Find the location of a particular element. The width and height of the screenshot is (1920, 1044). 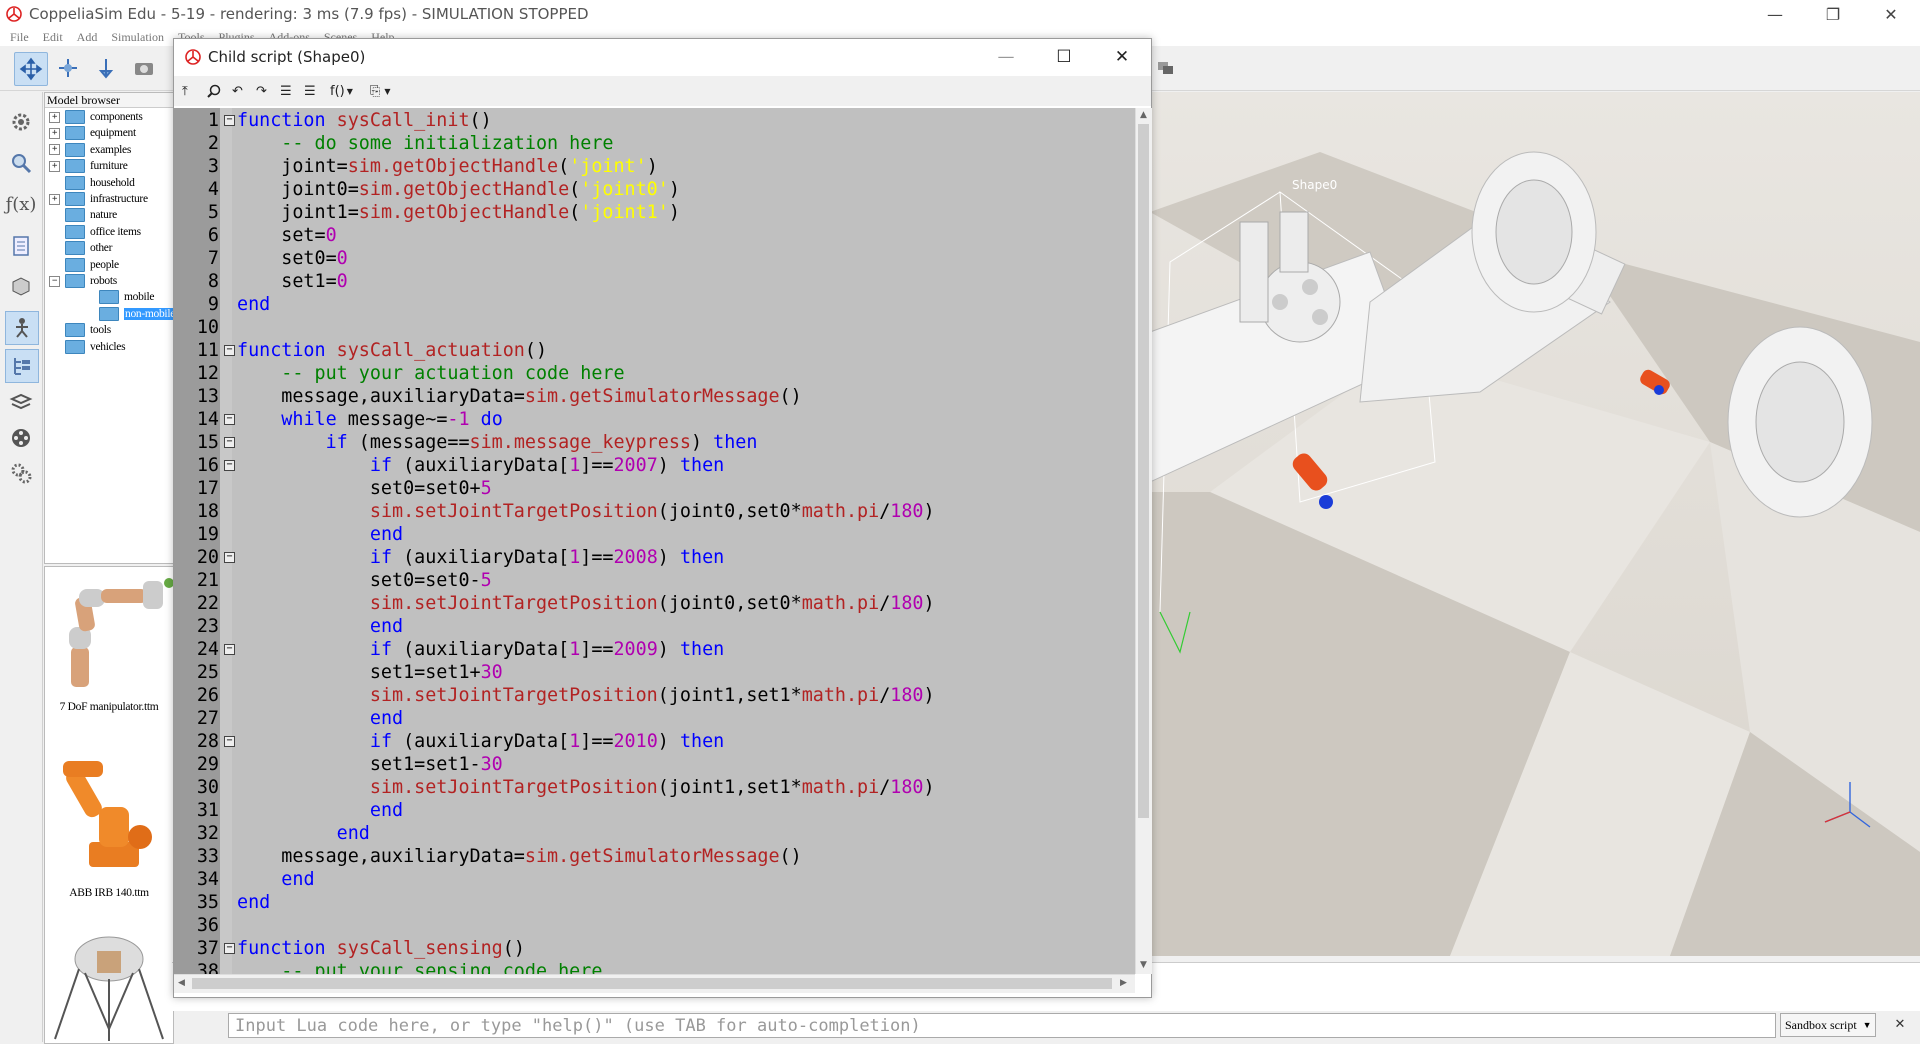

code-line: 8 set1=0 is located at coordinates (654, 281).